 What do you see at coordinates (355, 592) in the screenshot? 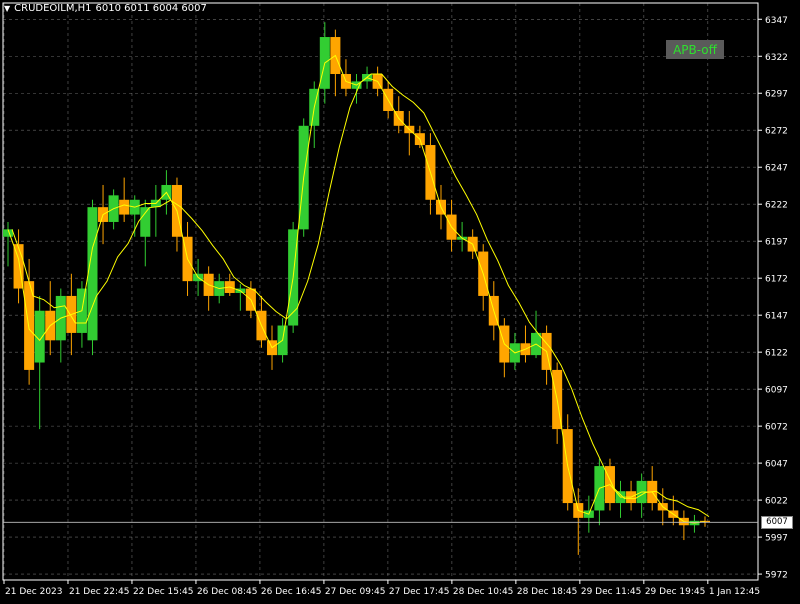
I see `x-tick-label: 27 Dec 09:45` at bounding box center [355, 592].